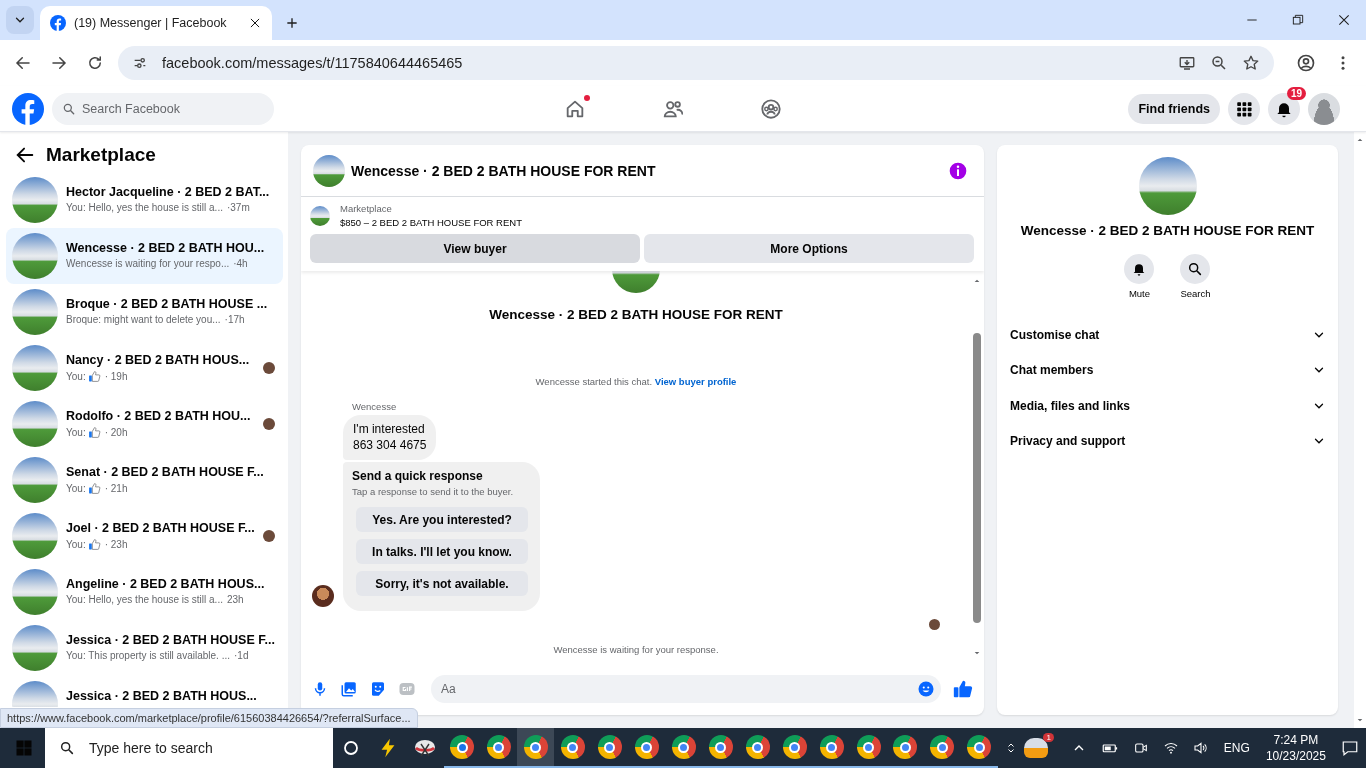 The width and height of the screenshot is (1366, 768). What do you see at coordinates (1195, 269) in the screenshot?
I see `search-button` at bounding box center [1195, 269].